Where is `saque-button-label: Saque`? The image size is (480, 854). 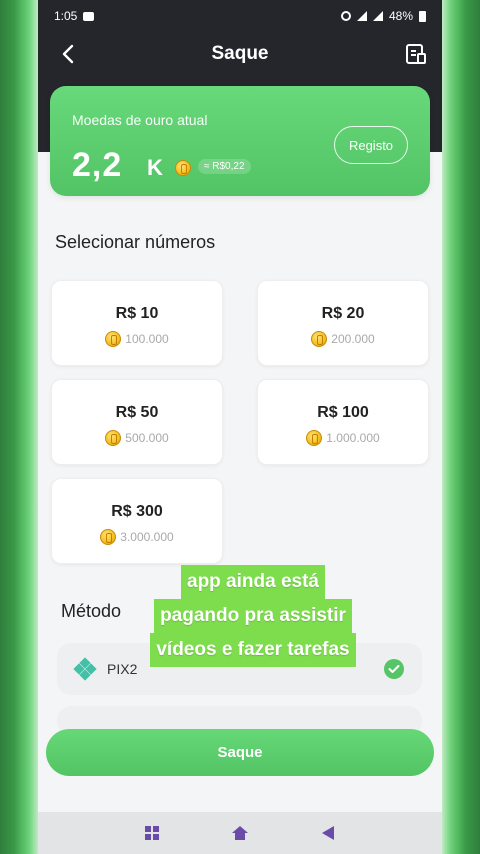 saque-button-label: Saque is located at coordinates (240, 752).